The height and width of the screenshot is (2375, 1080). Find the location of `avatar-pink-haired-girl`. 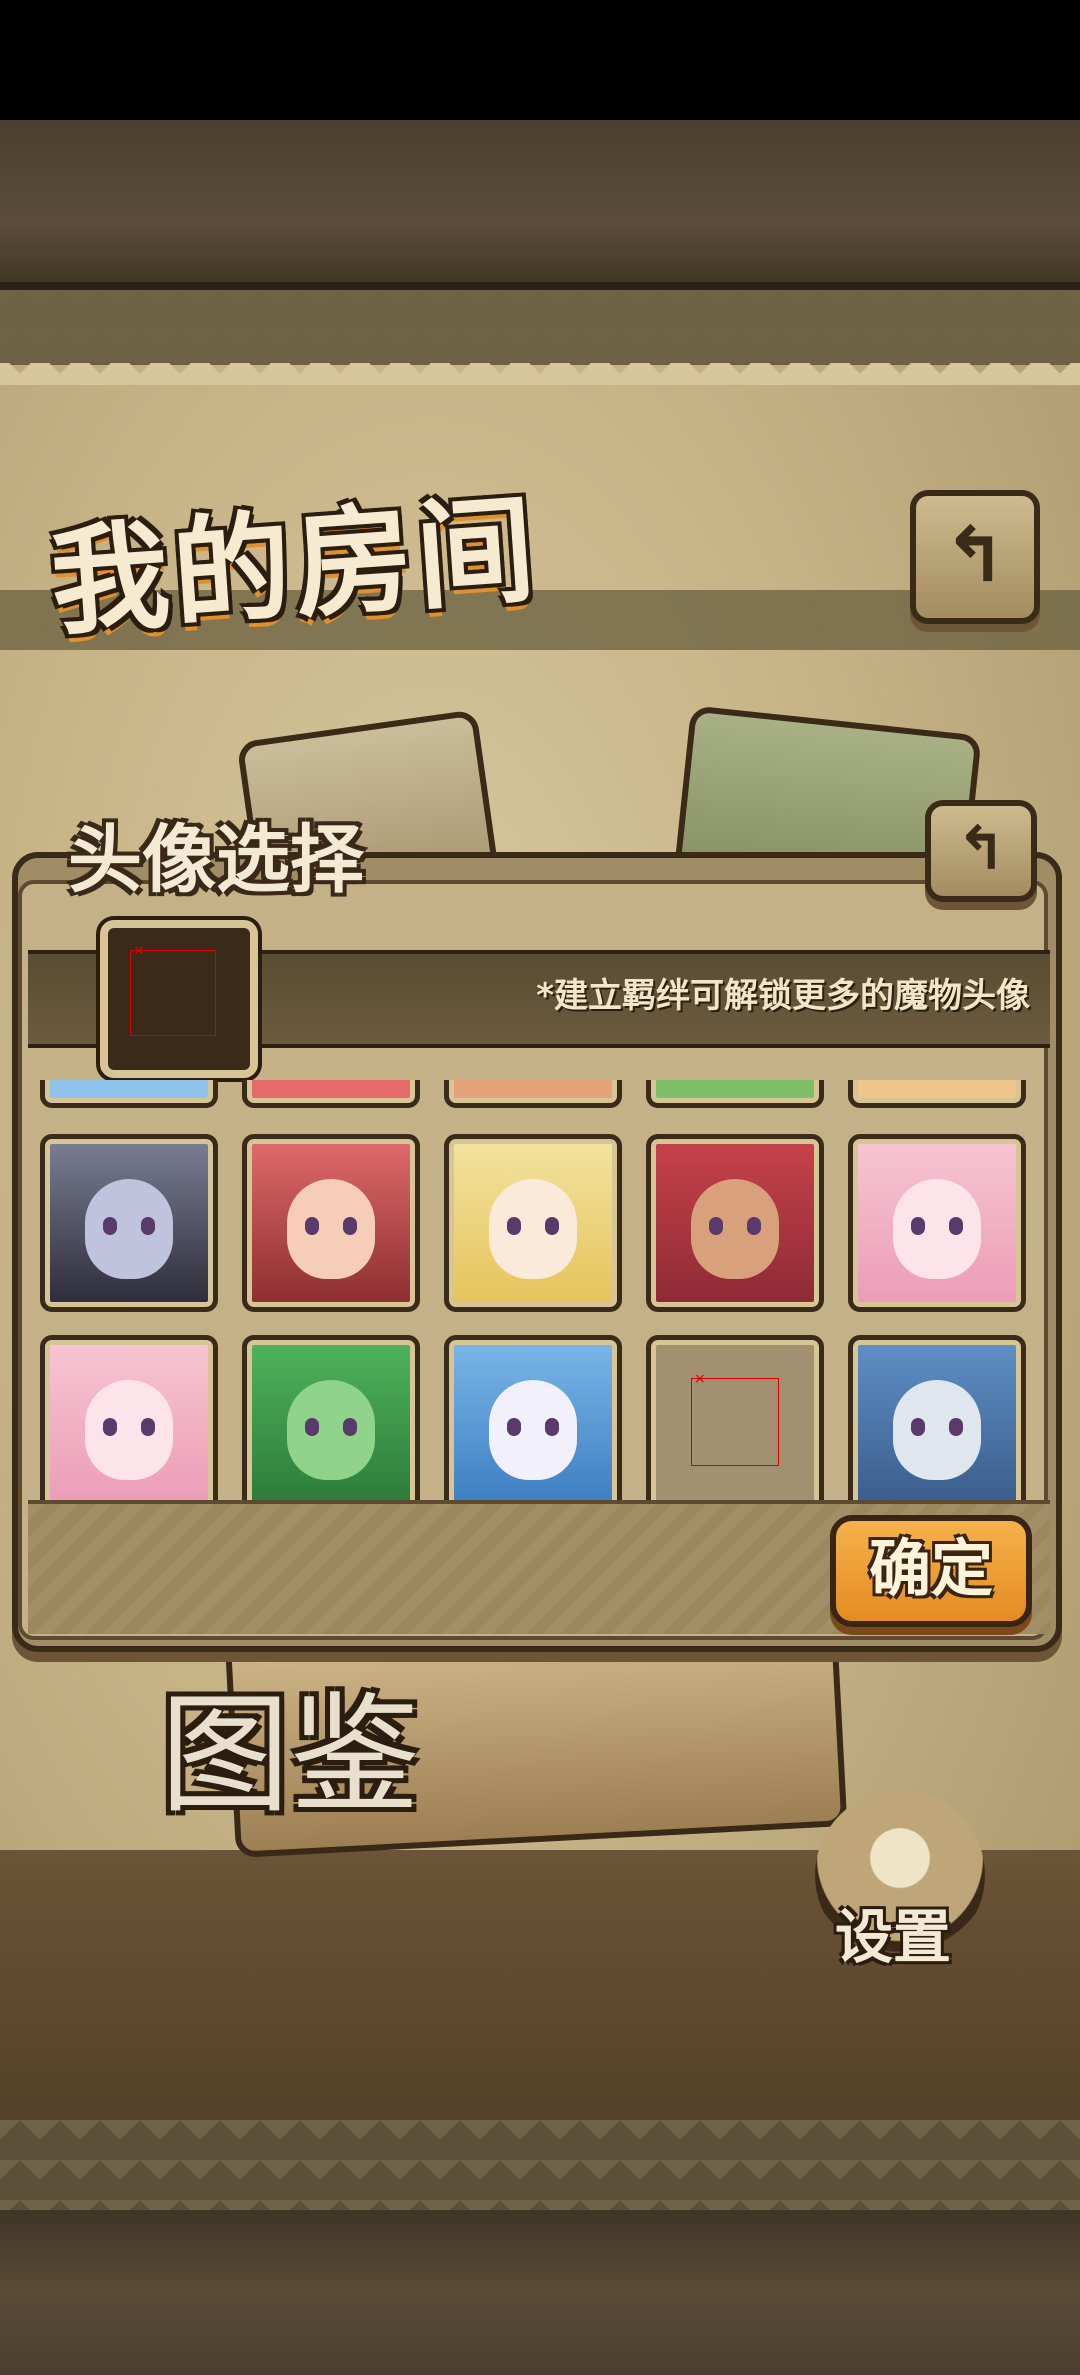

avatar-pink-haired-girl is located at coordinates (937, 1223).